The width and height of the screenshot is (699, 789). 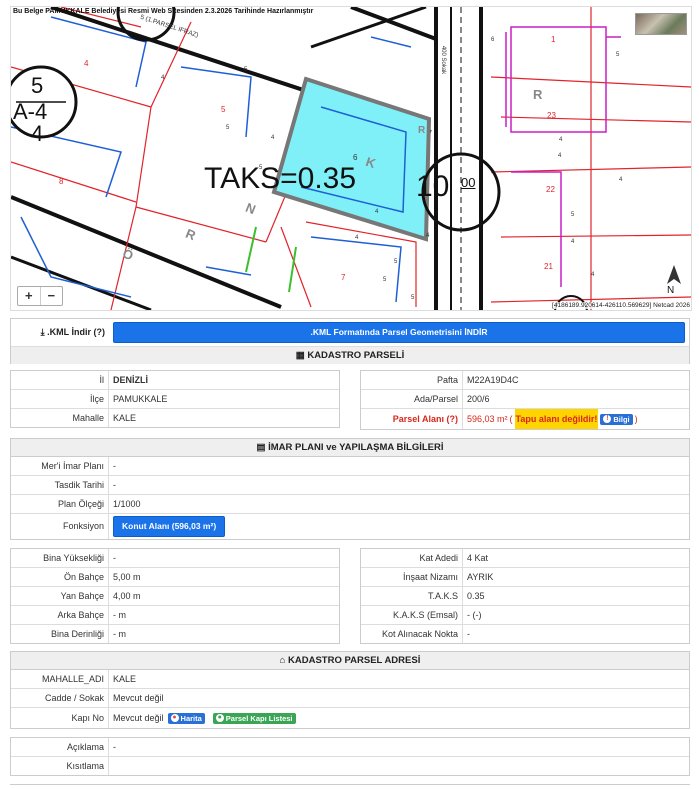 What do you see at coordinates (350, 766) in the screenshot?
I see `table-row: Kısıtlama` at bounding box center [350, 766].